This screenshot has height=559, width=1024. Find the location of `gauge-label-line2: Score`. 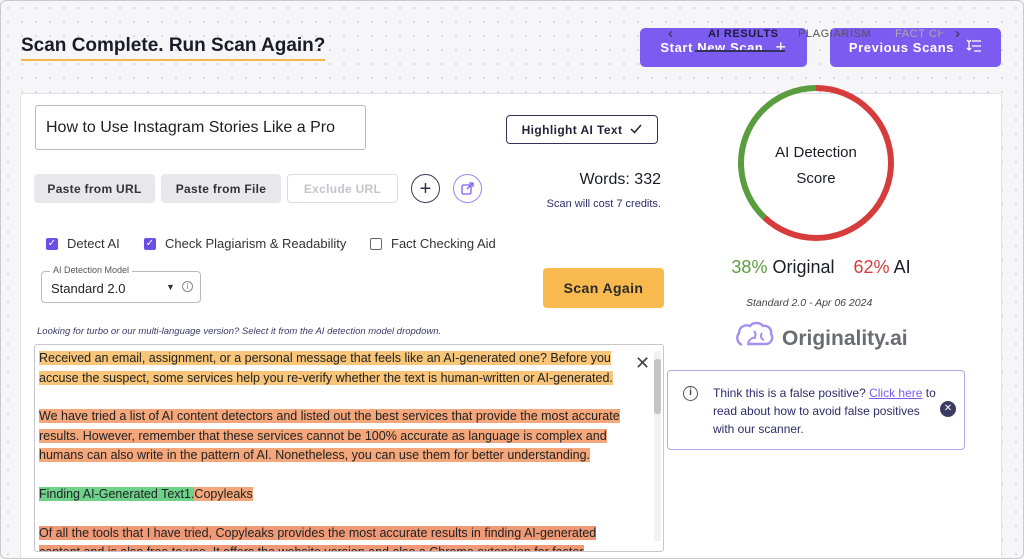

gauge-label-line2: Score is located at coordinates (816, 178).